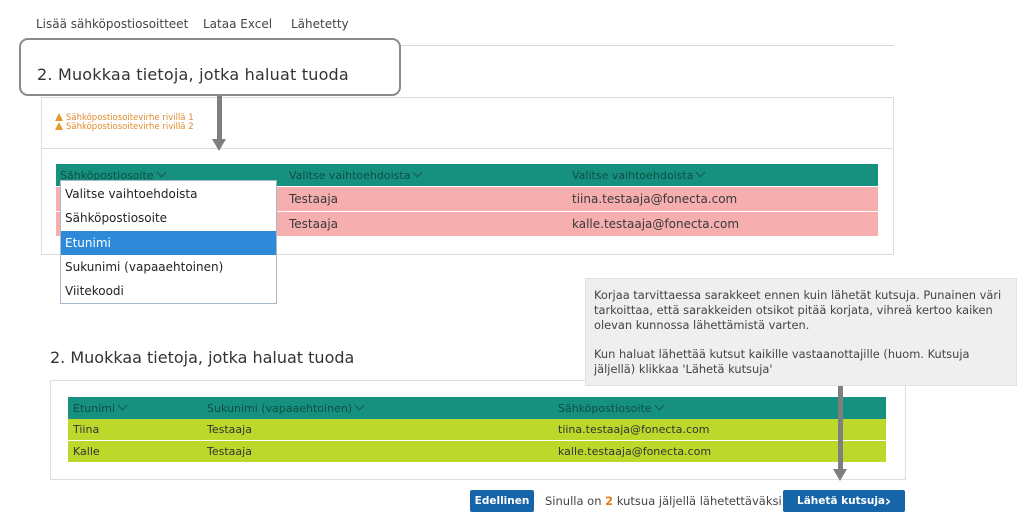 This screenshot has height=524, width=1024. What do you see at coordinates (86, 451) in the screenshot?
I see `table-cell: Kalle` at bounding box center [86, 451].